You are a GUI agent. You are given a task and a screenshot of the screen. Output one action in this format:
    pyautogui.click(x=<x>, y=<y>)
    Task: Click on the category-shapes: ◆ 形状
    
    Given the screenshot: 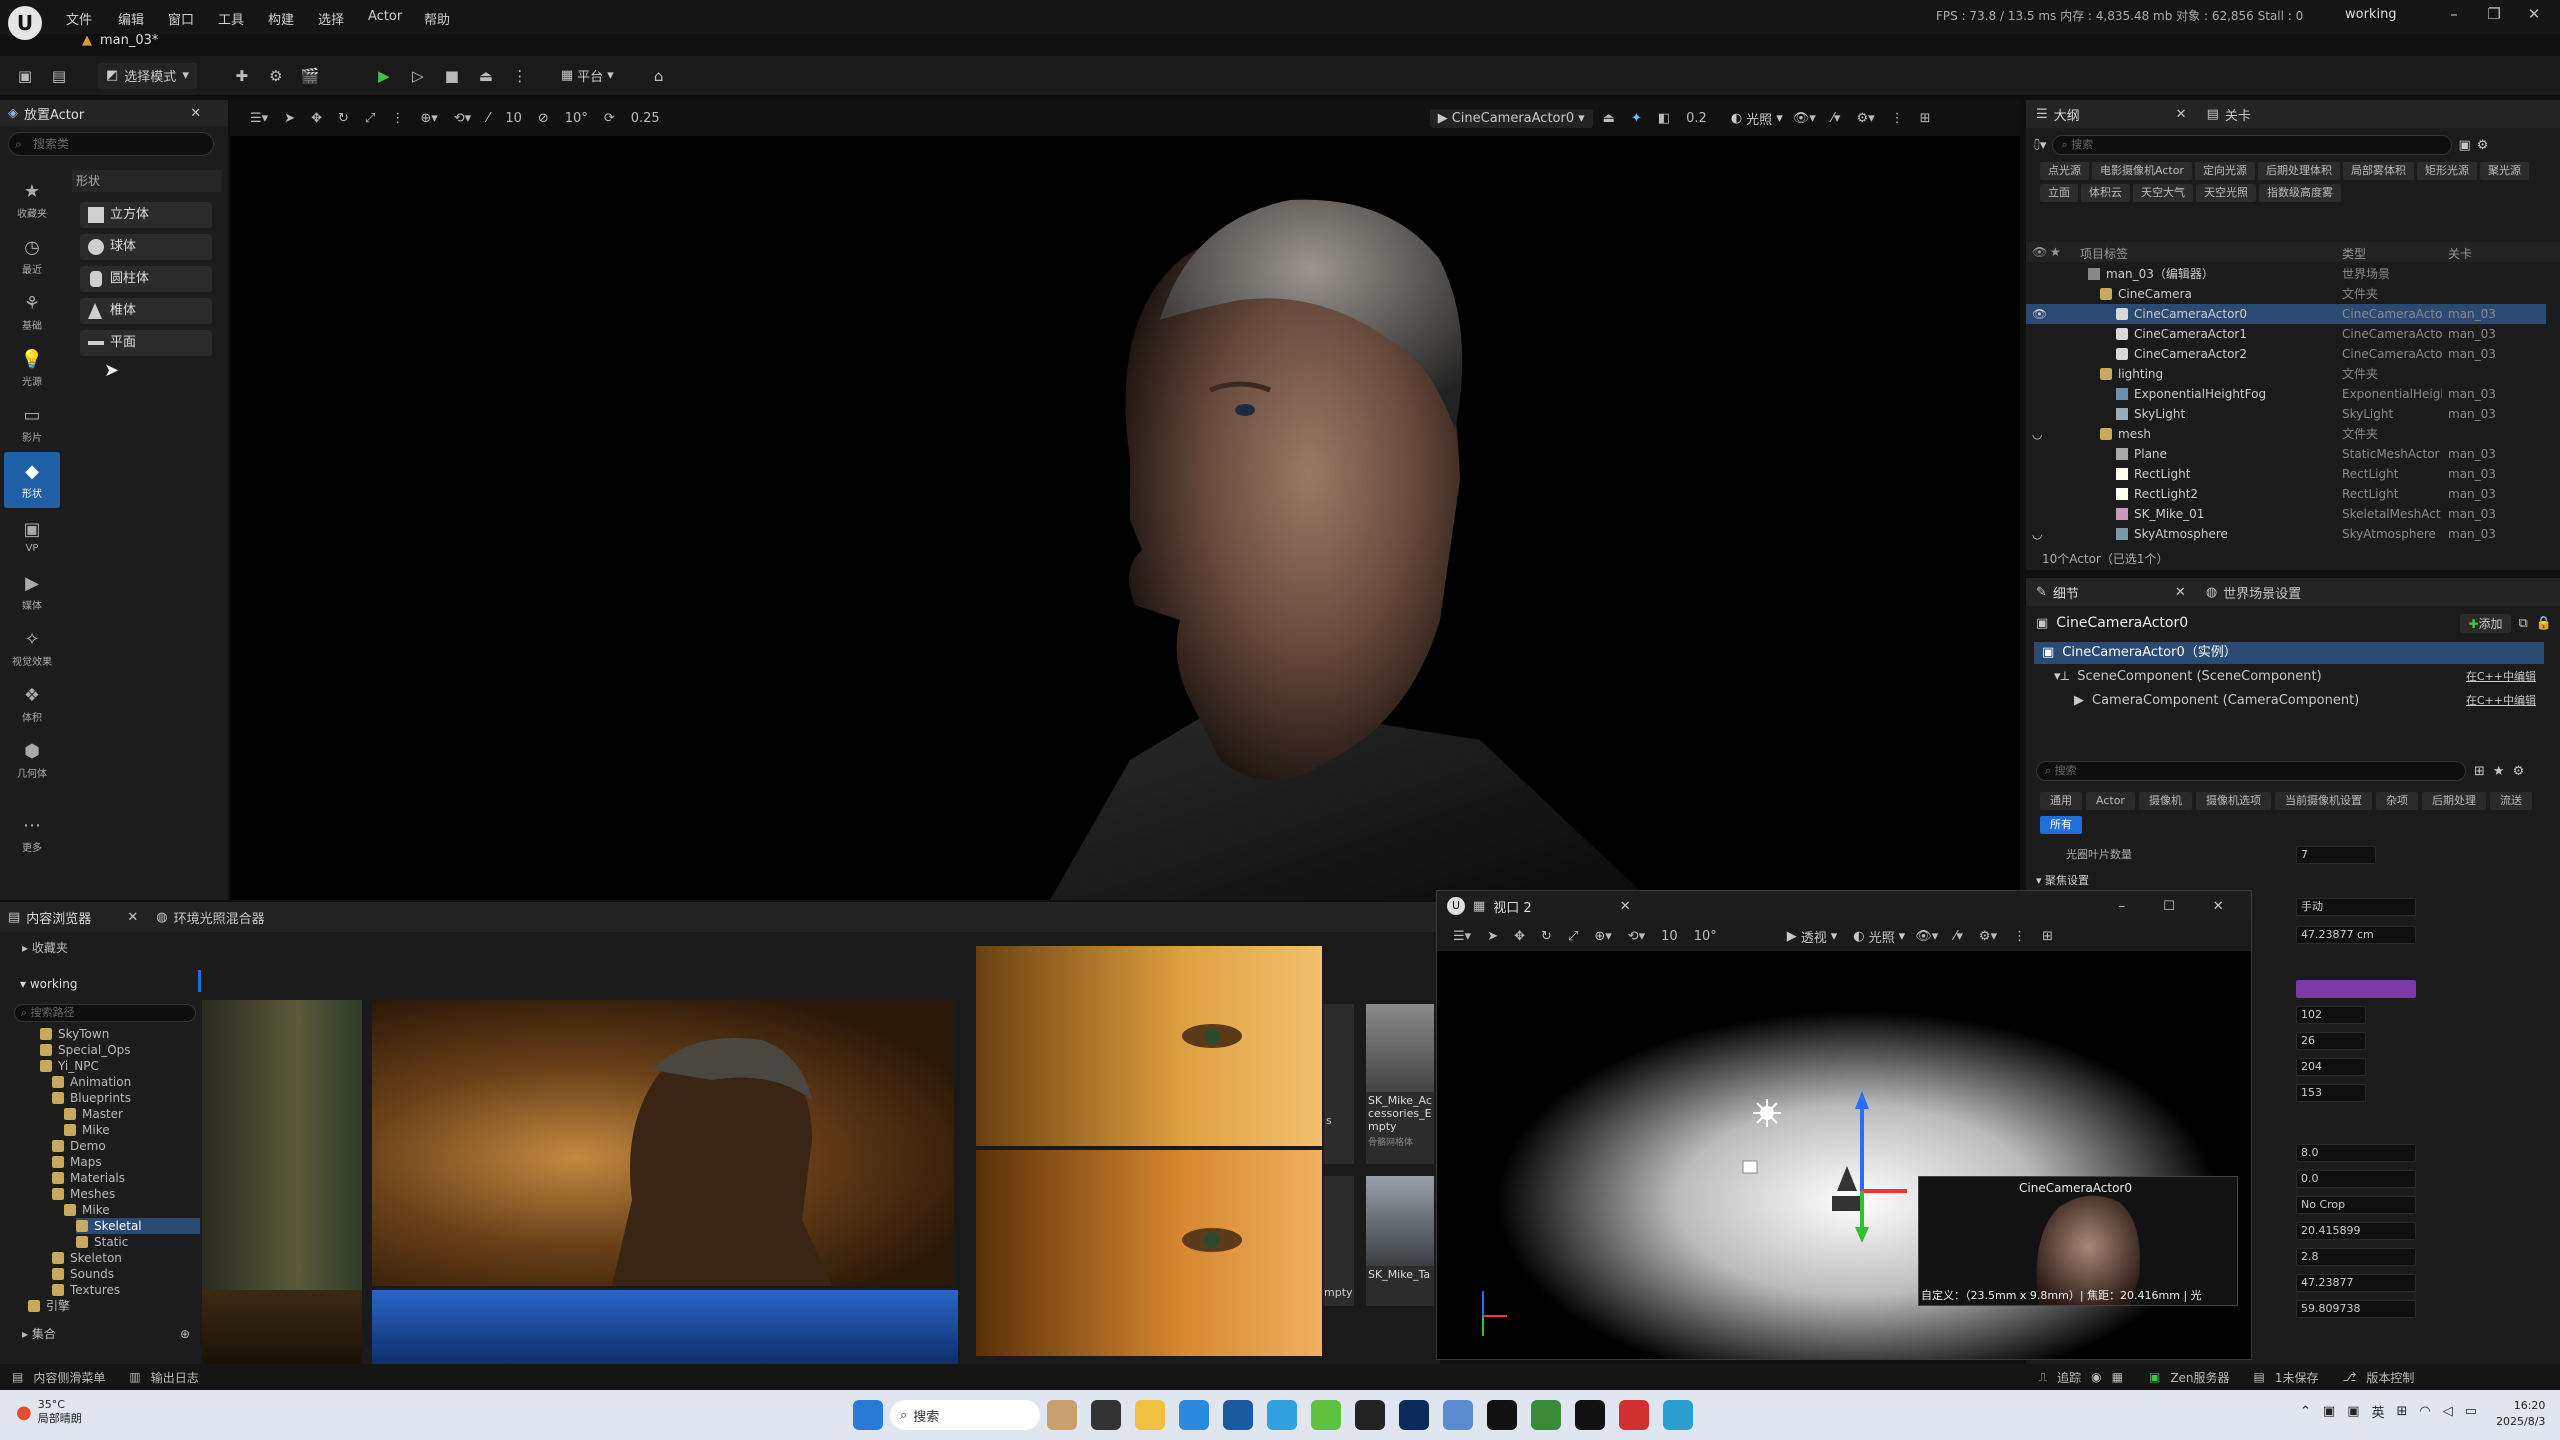 What is the action you would take?
    pyautogui.click(x=32, y=480)
    